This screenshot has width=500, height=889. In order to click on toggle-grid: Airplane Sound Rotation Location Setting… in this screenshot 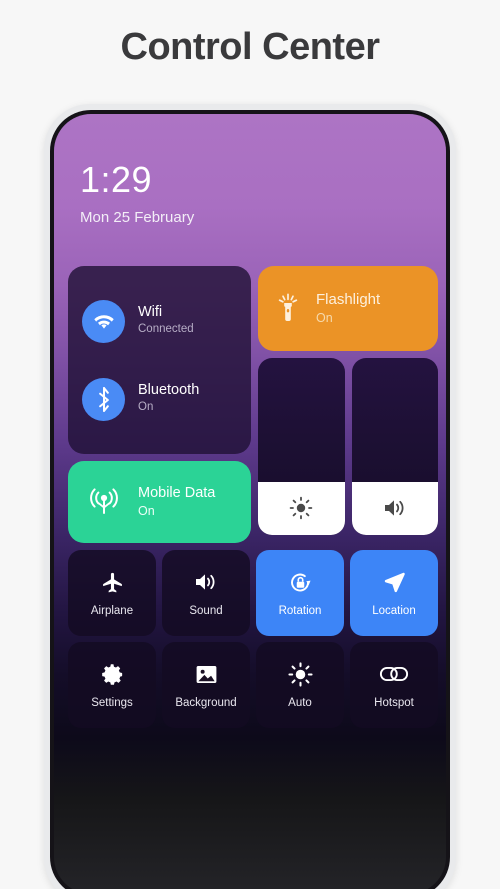, I will do `click(253, 639)`.